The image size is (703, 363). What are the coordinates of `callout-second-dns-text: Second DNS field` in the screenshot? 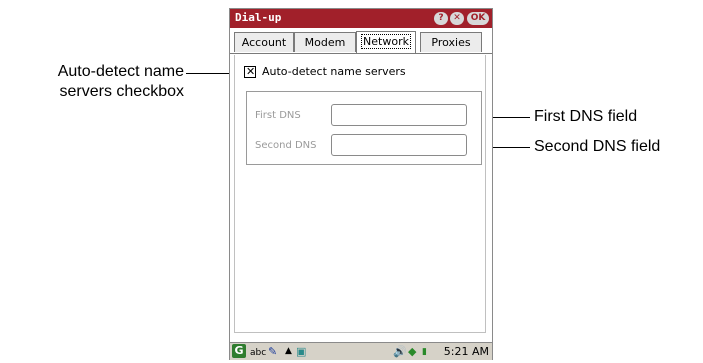 It's located at (597, 146).